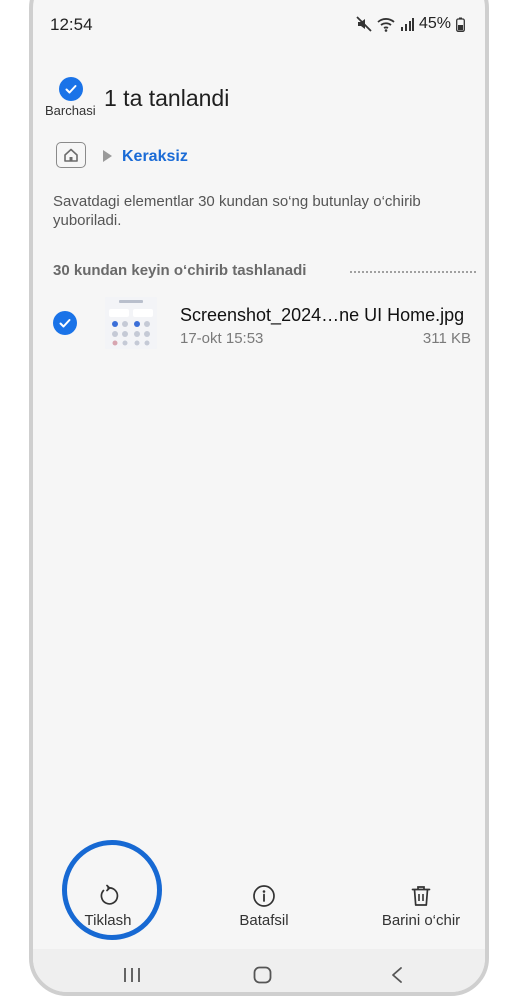 The image size is (525, 1000). Describe the element at coordinates (364, 24) in the screenshot. I see `mute-icon` at that location.